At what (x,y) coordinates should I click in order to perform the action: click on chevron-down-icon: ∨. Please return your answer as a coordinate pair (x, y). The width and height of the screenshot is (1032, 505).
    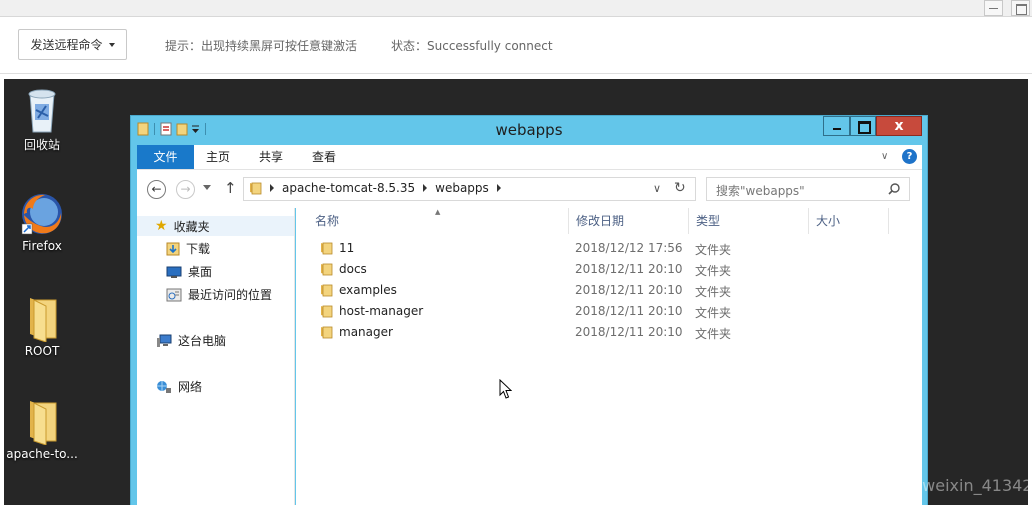
    Looking at the image, I should click on (884, 156).